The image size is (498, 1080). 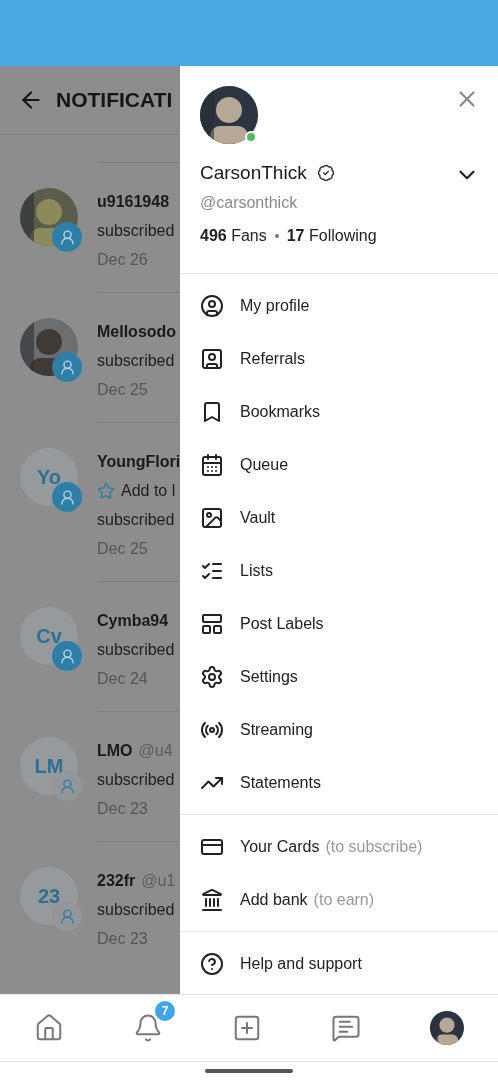 What do you see at coordinates (212, 305) in the screenshot?
I see `user-circle-icon` at bounding box center [212, 305].